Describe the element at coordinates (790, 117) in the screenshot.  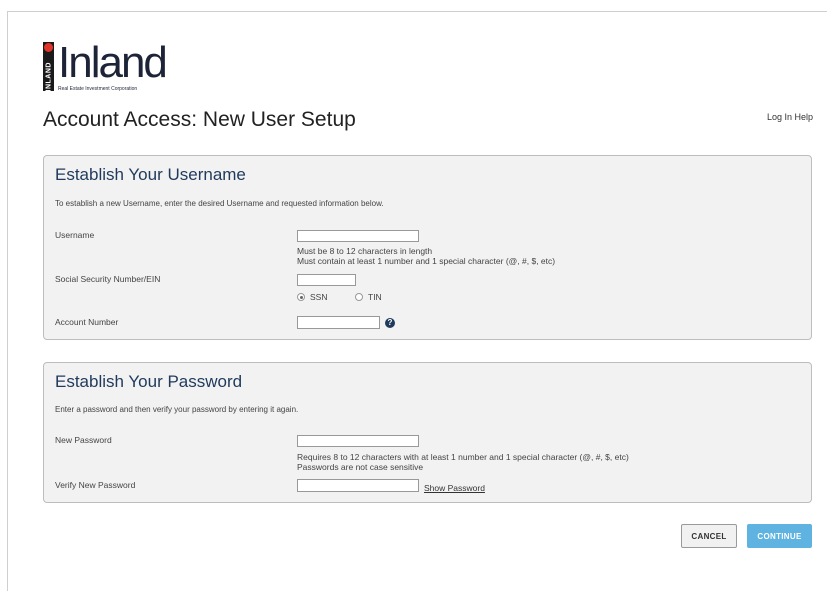
I see `log-in-help-link: Log In Help` at that location.